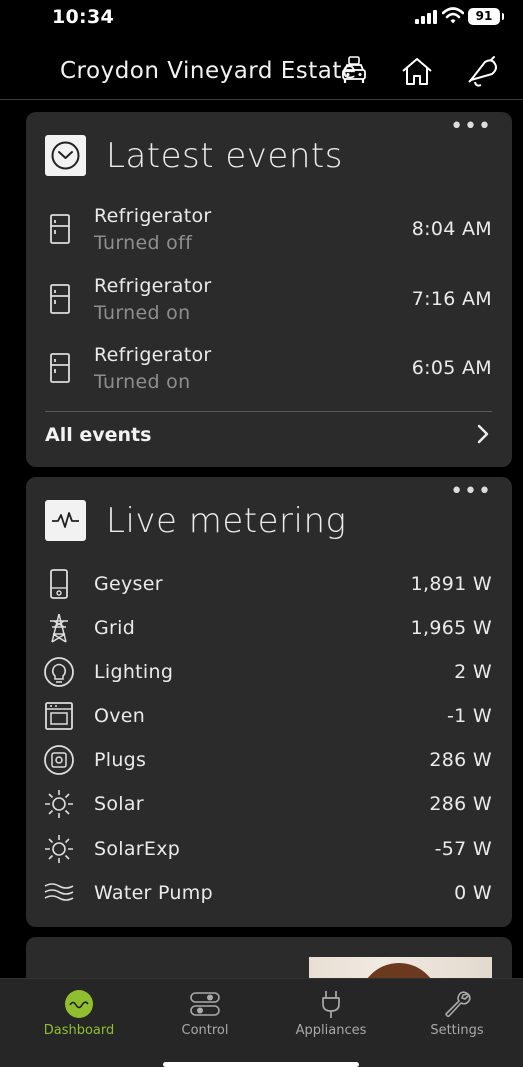 The image size is (523, 1067). Describe the element at coordinates (463, 849) in the screenshot. I see `meter-value: -57 W` at that location.